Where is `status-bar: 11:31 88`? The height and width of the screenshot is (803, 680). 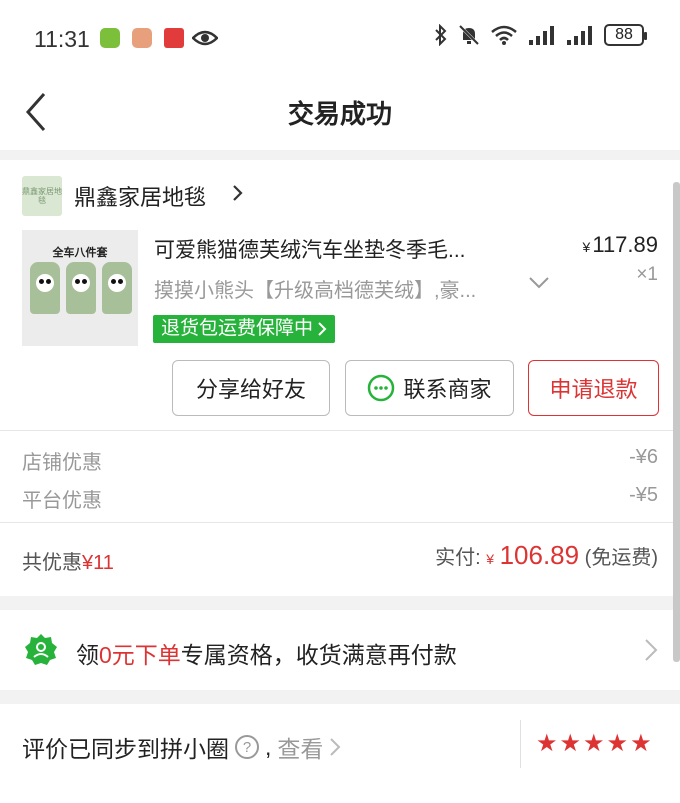
status-bar: 11:31 88 is located at coordinates (340, 38).